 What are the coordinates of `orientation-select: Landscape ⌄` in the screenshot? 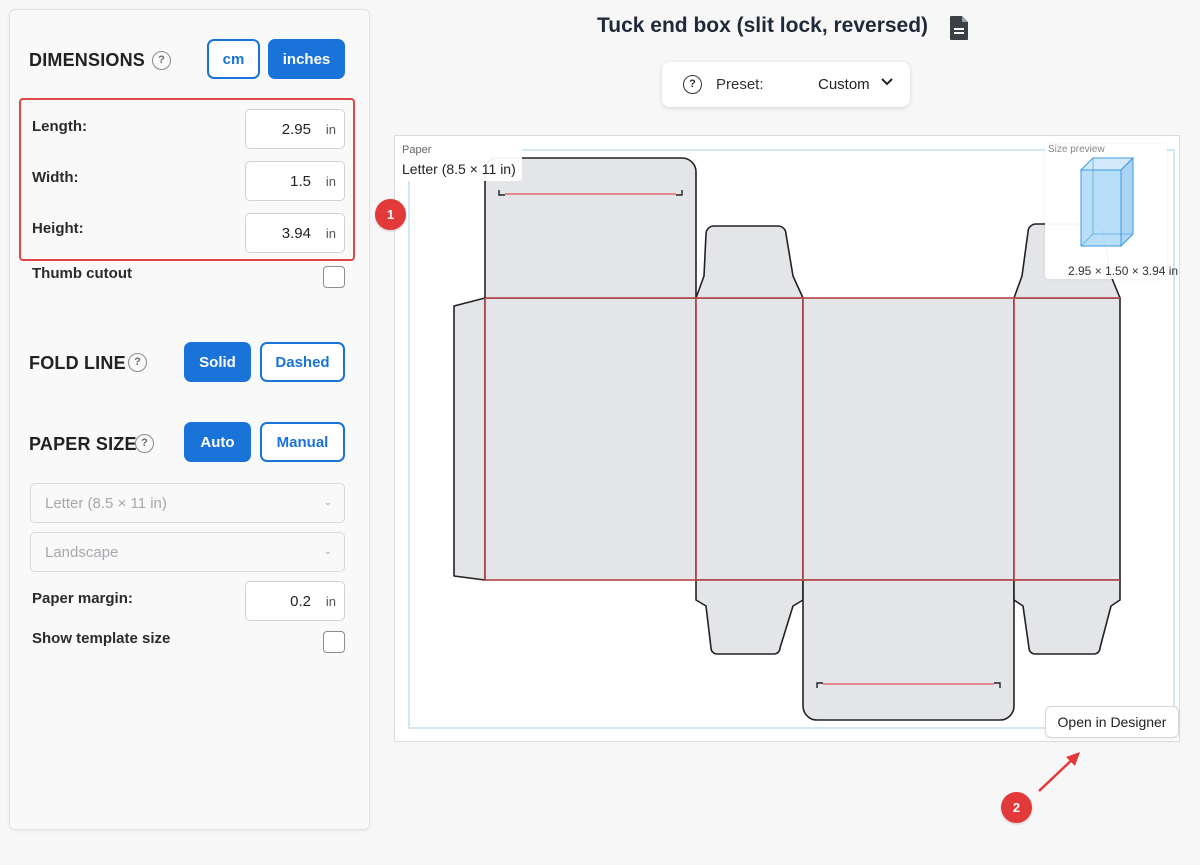 It's located at (187, 552).